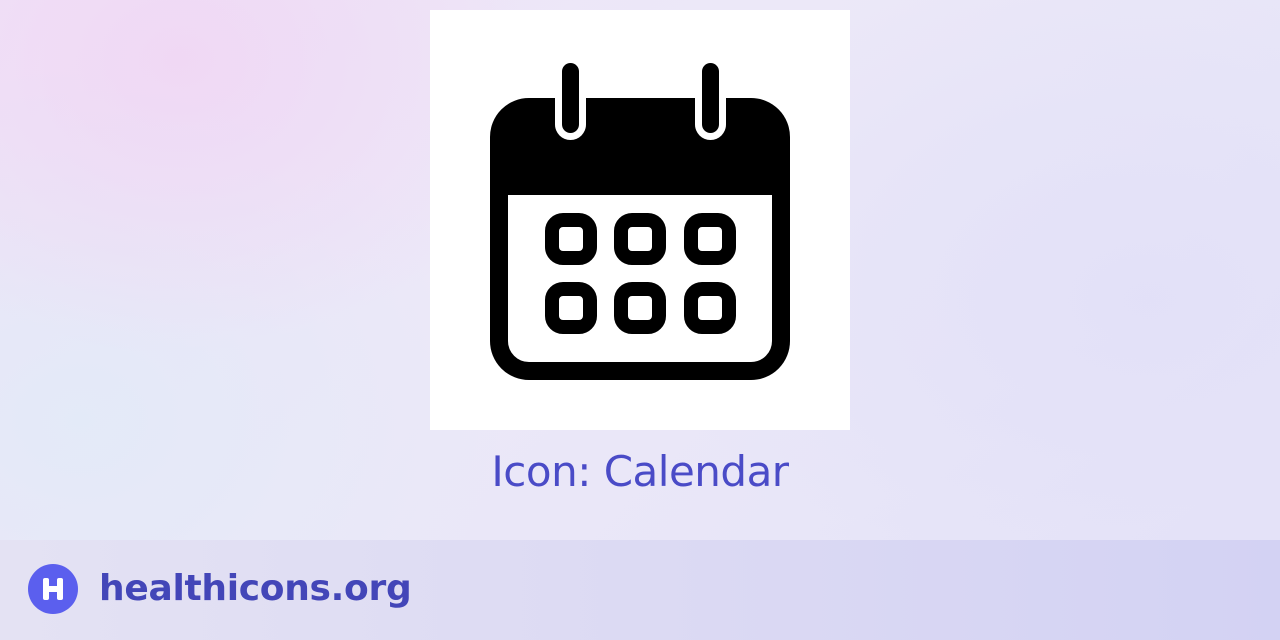  What do you see at coordinates (53, 589) in the screenshot?
I see `healthicons-logo-icon` at bounding box center [53, 589].